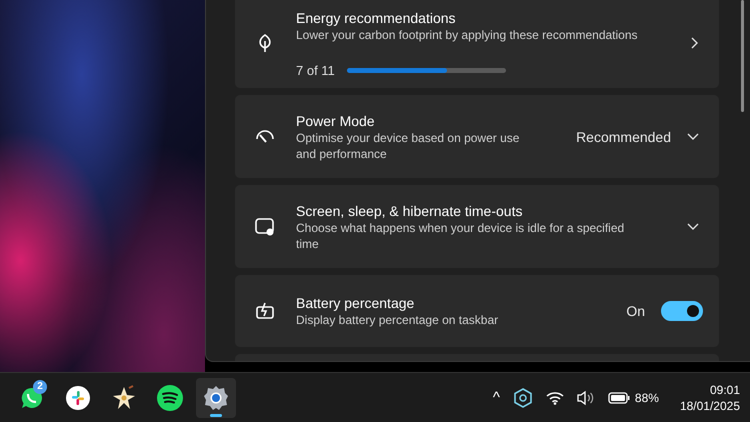 The width and height of the screenshot is (750, 422). What do you see at coordinates (522, 398) in the screenshot?
I see `cube-icon` at bounding box center [522, 398].